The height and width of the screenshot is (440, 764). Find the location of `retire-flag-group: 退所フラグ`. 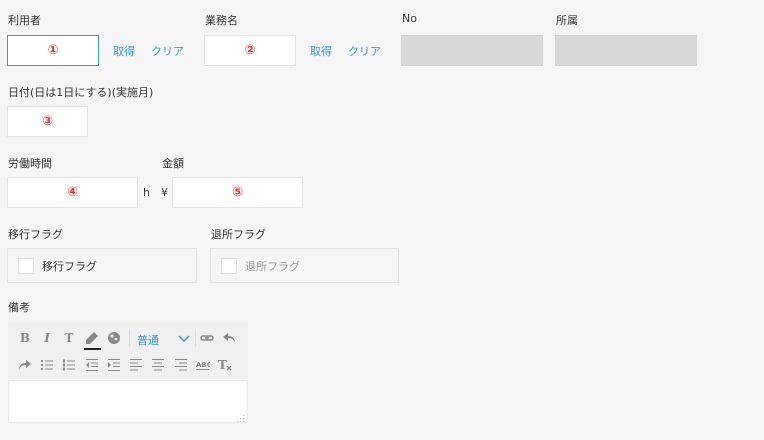

retire-flag-group: 退所フラグ is located at coordinates (304, 265).